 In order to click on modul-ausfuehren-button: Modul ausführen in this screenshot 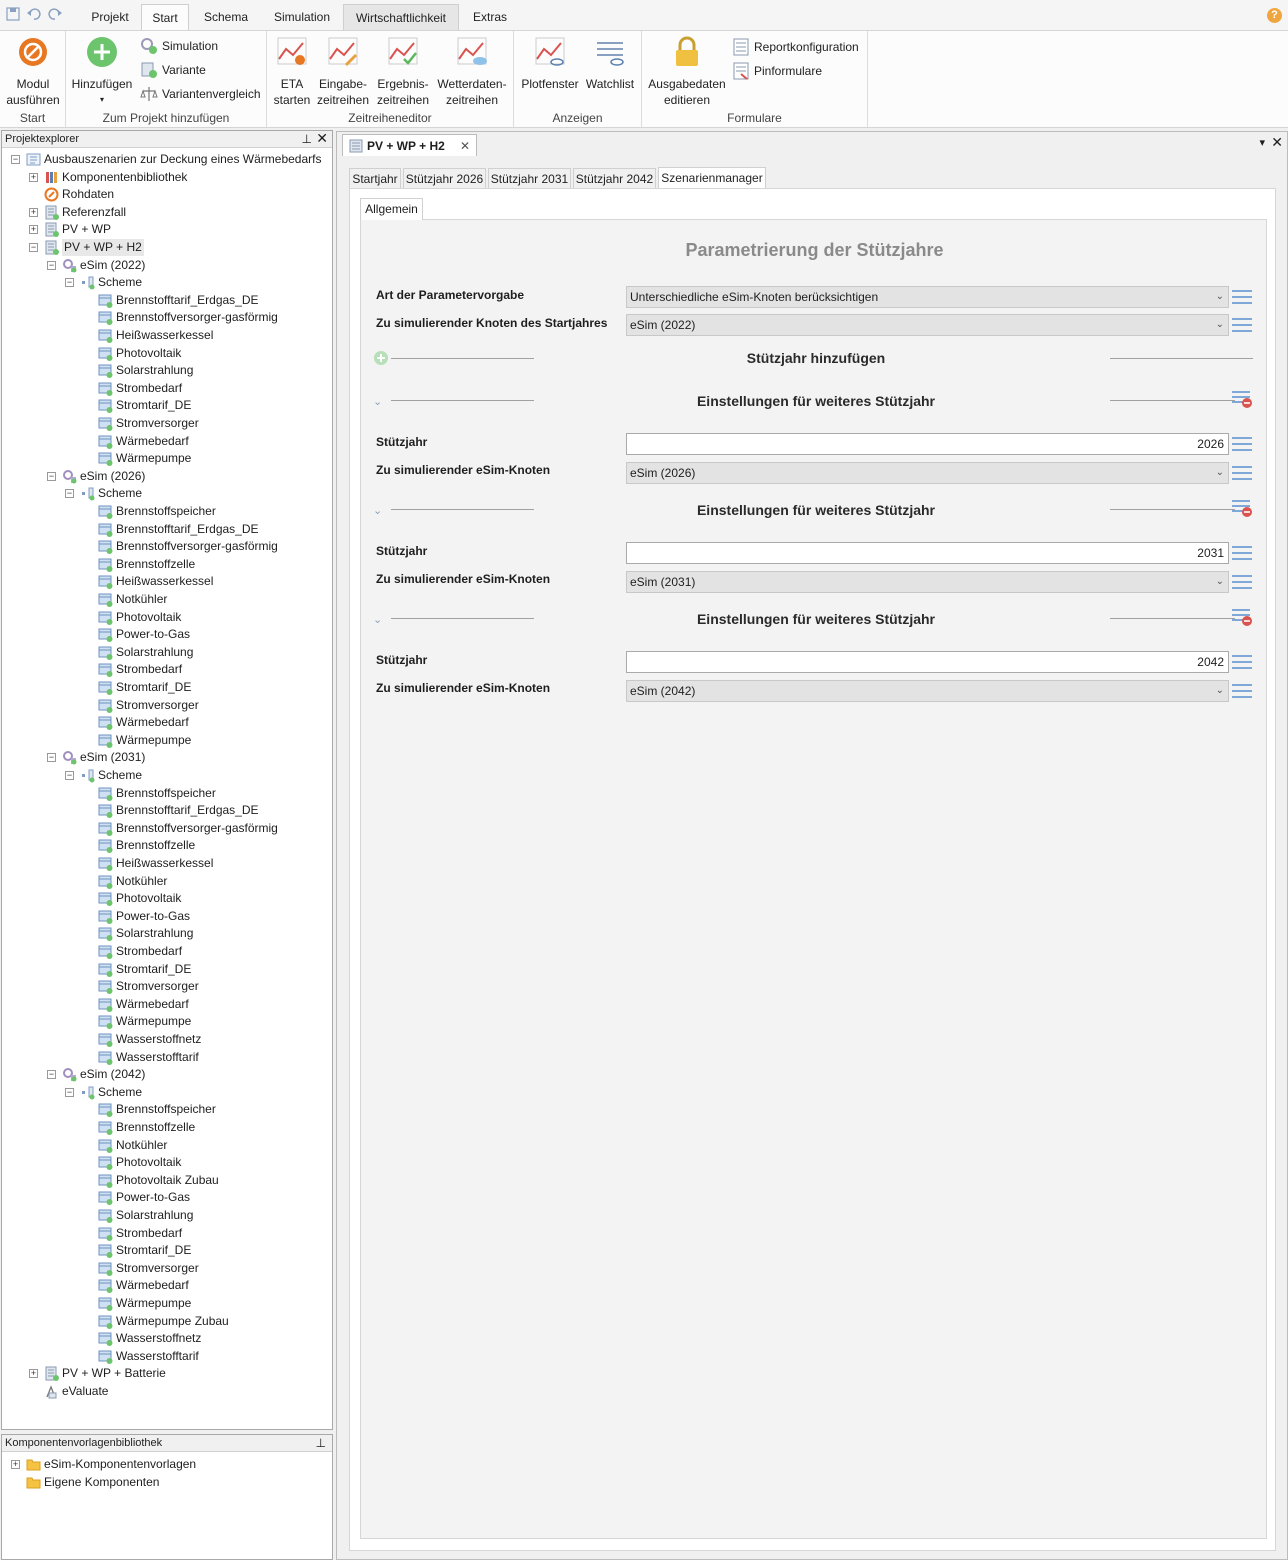, I will do `click(33, 71)`.